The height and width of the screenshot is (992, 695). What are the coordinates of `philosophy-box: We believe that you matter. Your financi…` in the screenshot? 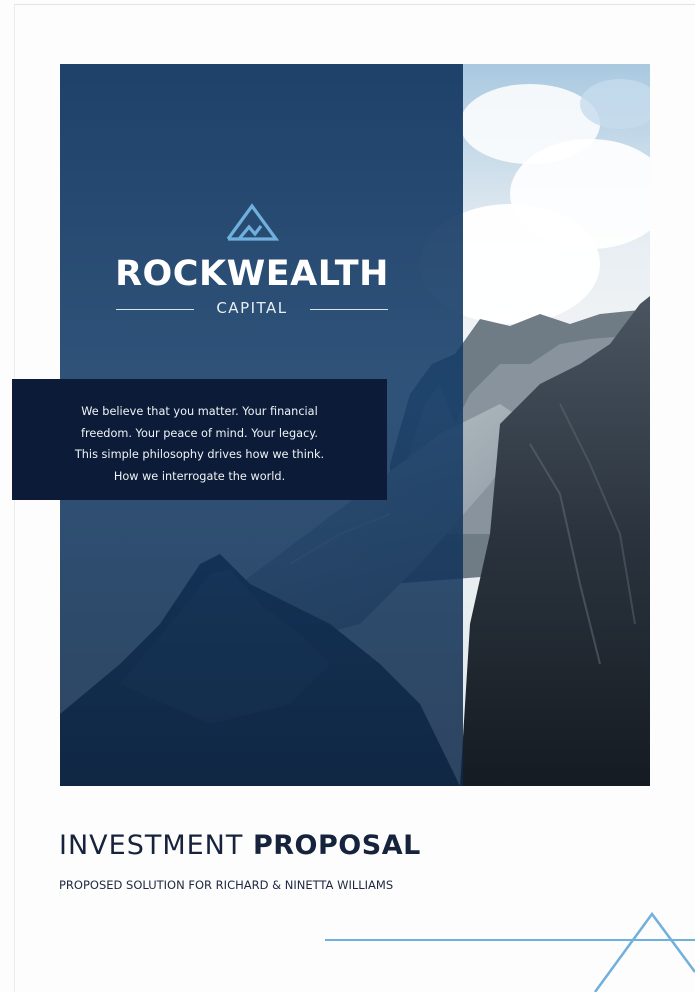 It's located at (199, 439).